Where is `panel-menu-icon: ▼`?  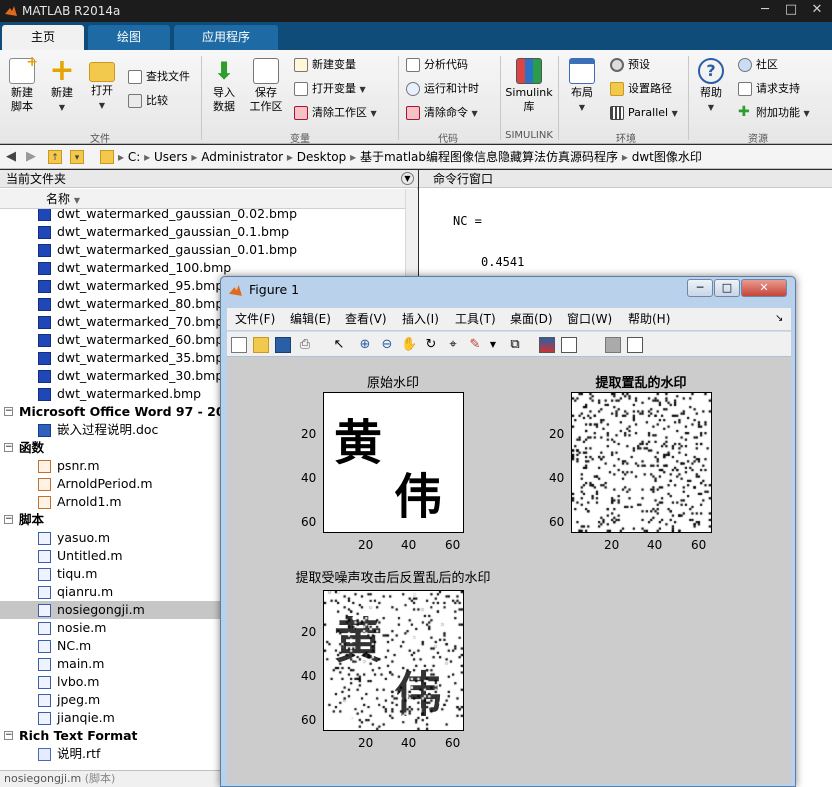 panel-menu-icon: ▼ is located at coordinates (407, 178).